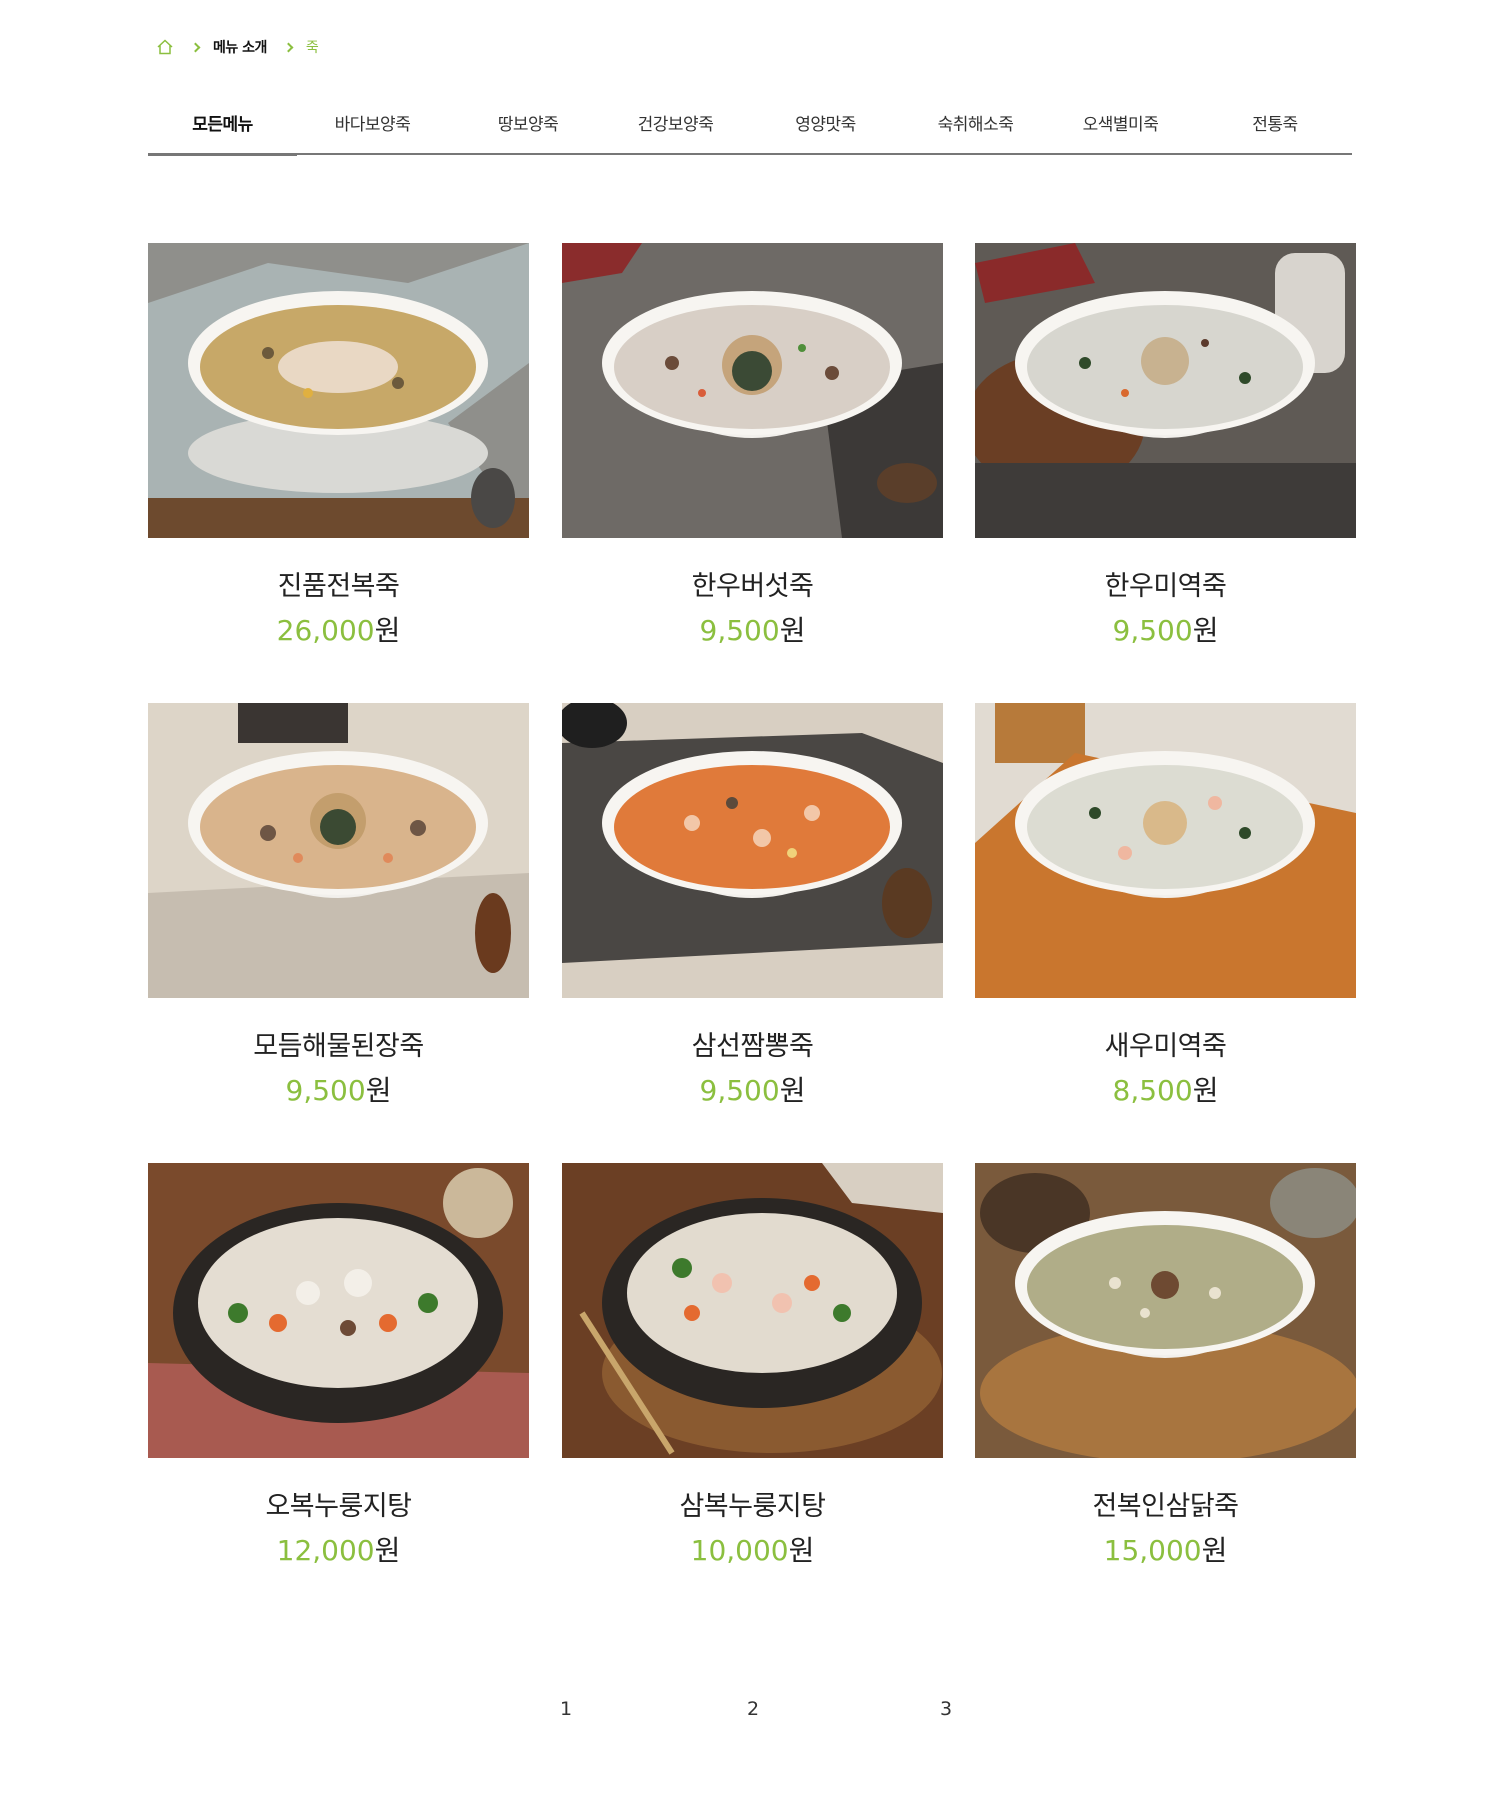  Describe the element at coordinates (372, 130) in the screenshot. I see `tab-sea: 바다보양죽` at that location.